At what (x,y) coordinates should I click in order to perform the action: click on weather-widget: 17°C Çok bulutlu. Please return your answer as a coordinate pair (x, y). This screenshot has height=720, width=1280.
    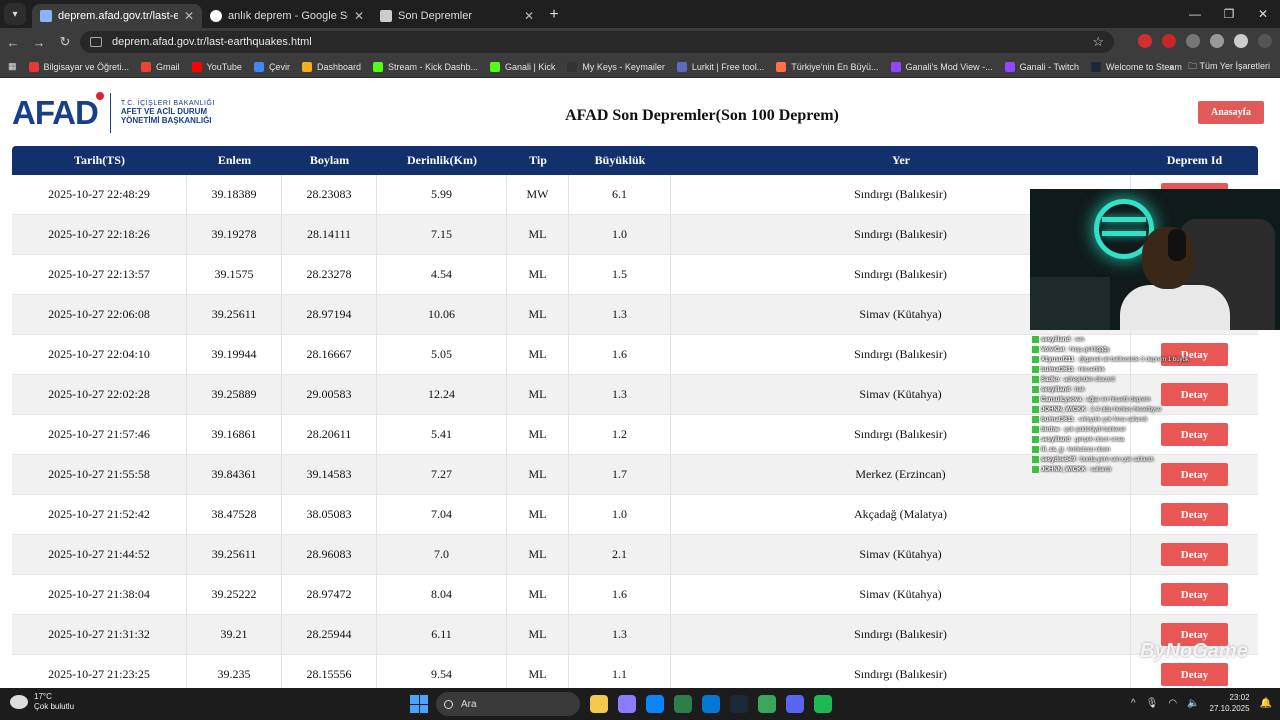
    Looking at the image, I should click on (42, 702).